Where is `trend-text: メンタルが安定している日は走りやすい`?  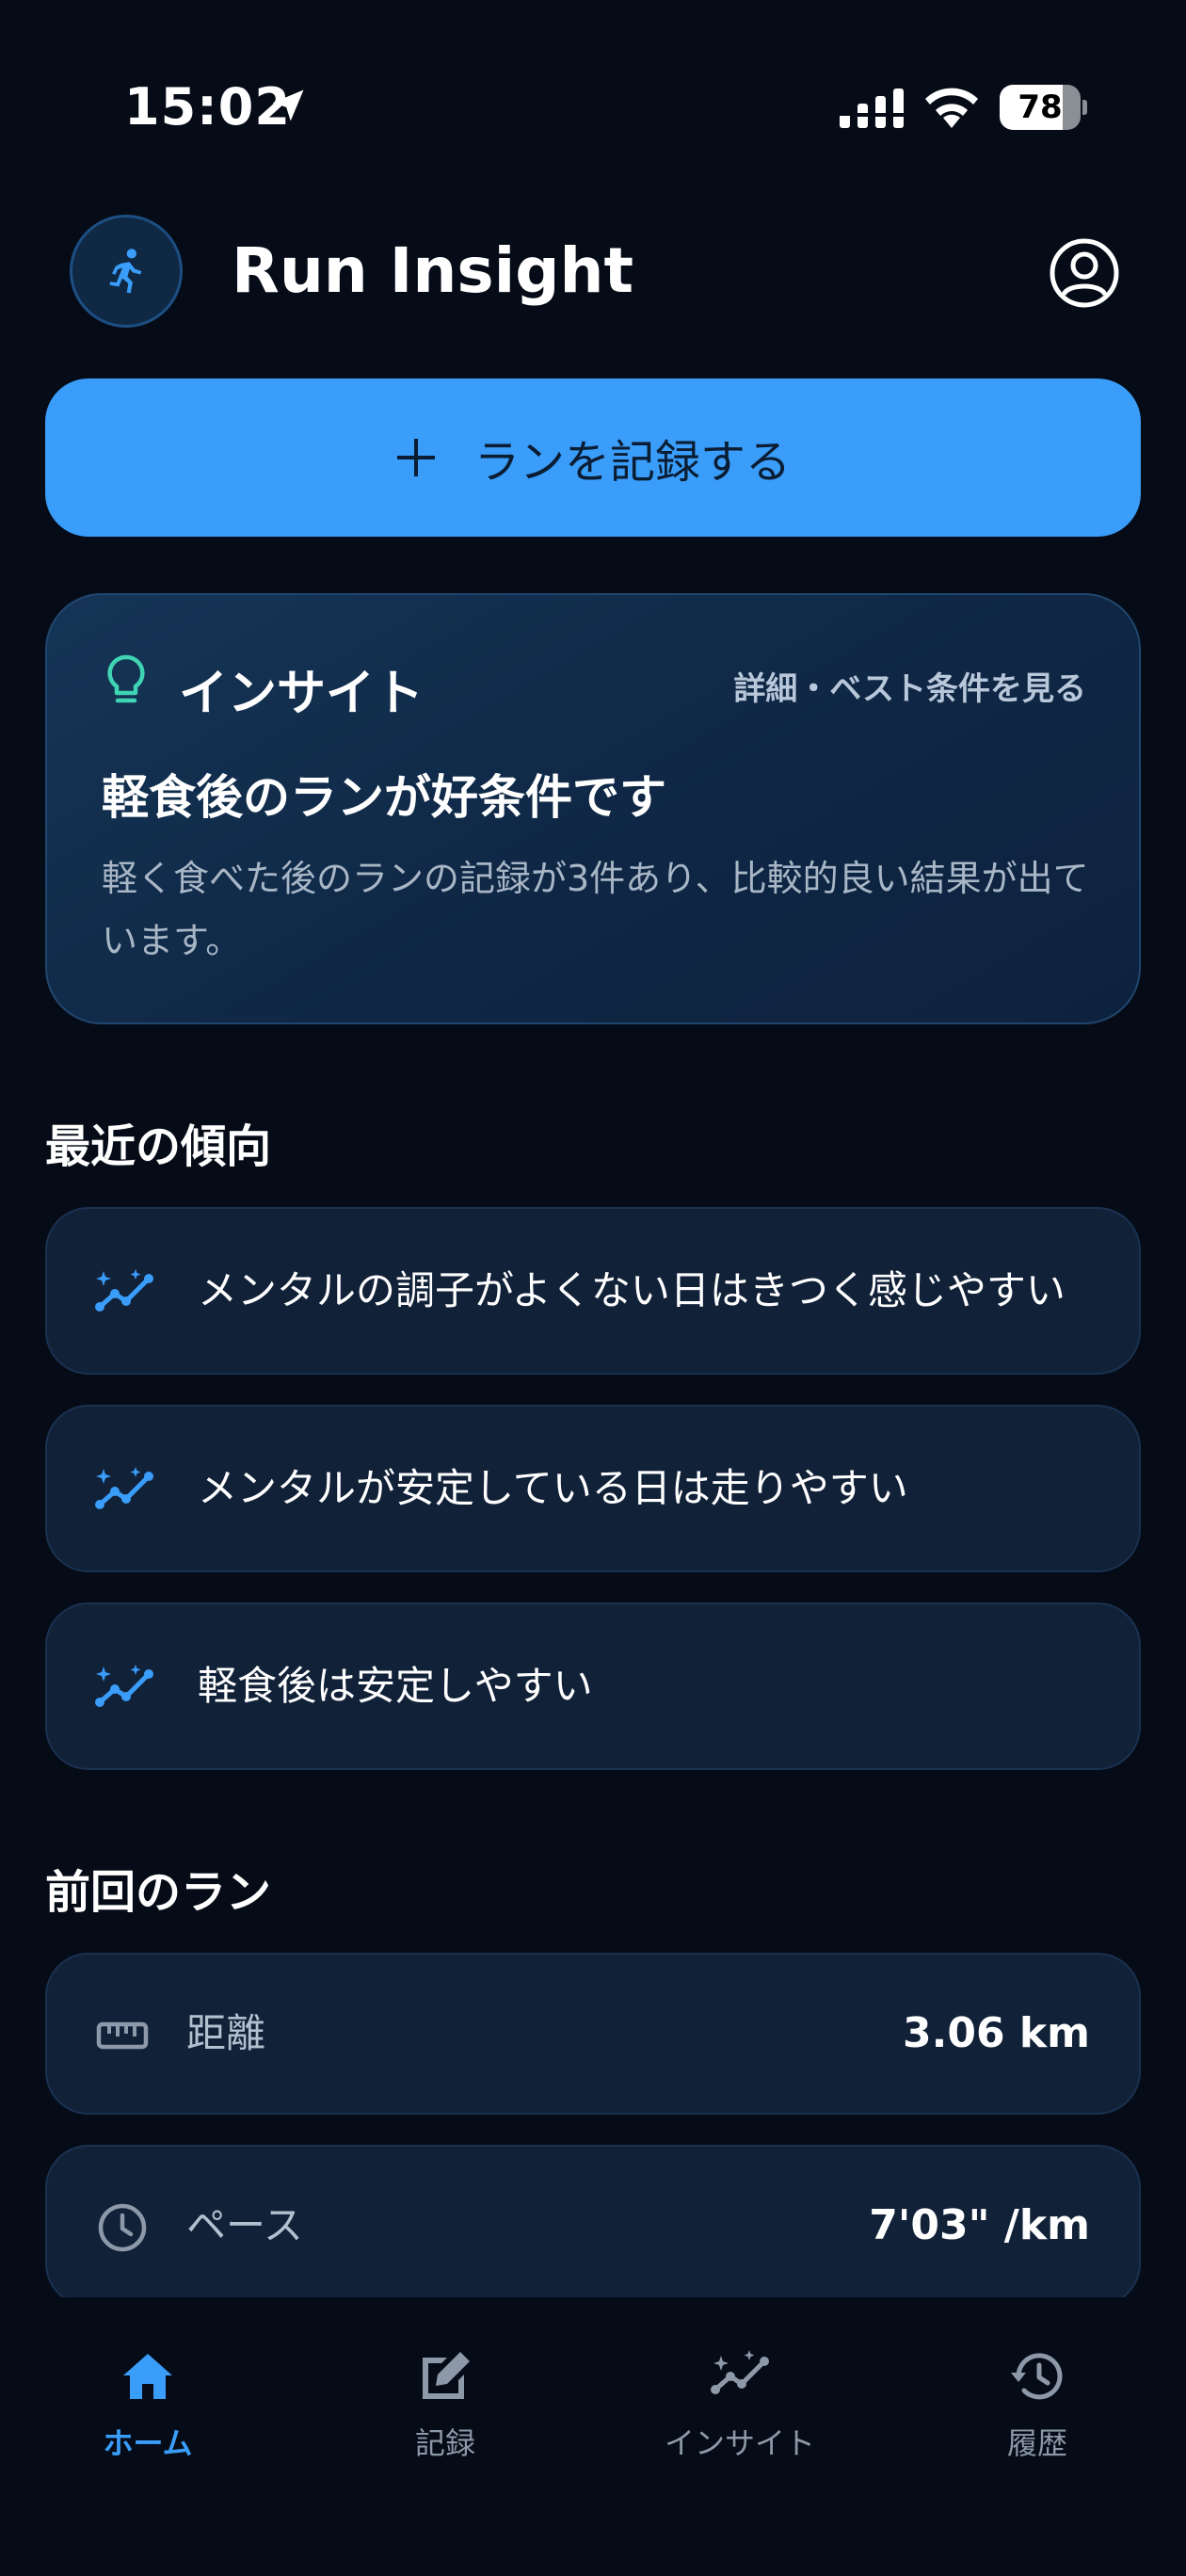 trend-text: メンタルが安定している日は走りやすい is located at coordinates (553, 1488).